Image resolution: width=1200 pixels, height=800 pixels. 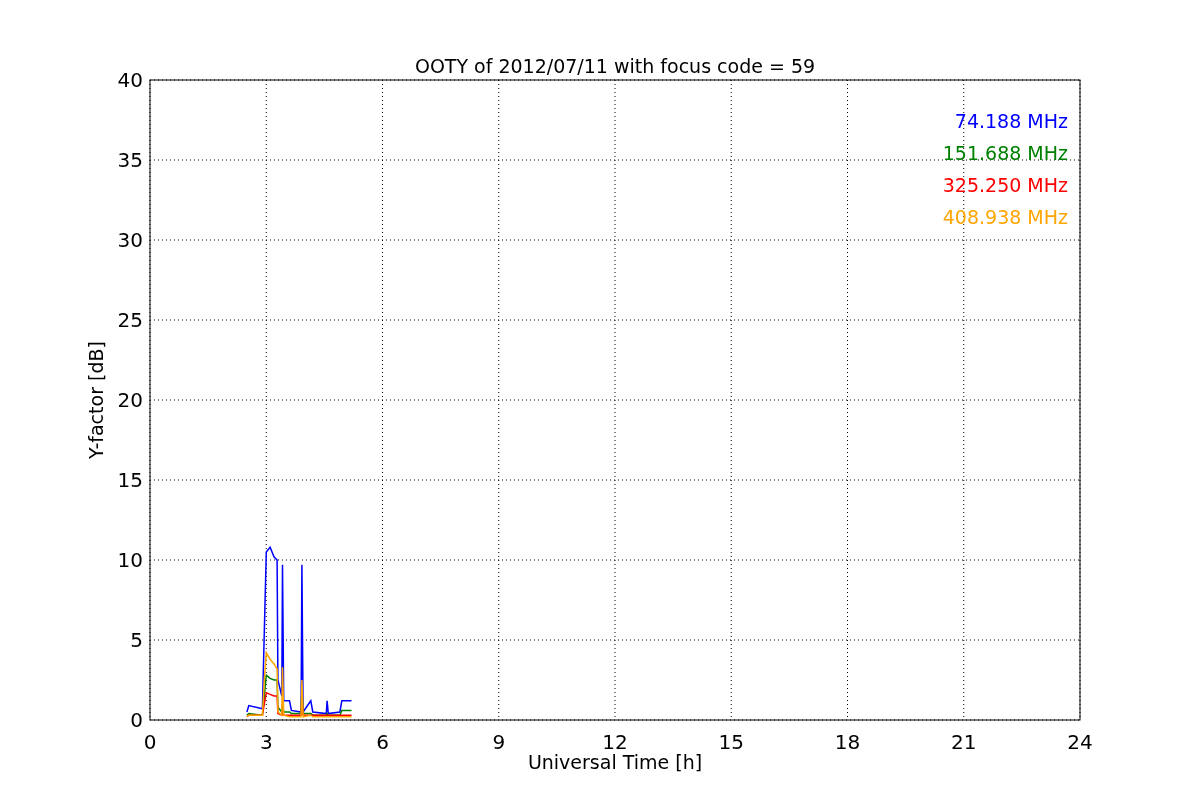 What do you see at coordinates (964, 742) in the screenshot?
I see `x-tick-label: 21` at bounding box center [964, 742].